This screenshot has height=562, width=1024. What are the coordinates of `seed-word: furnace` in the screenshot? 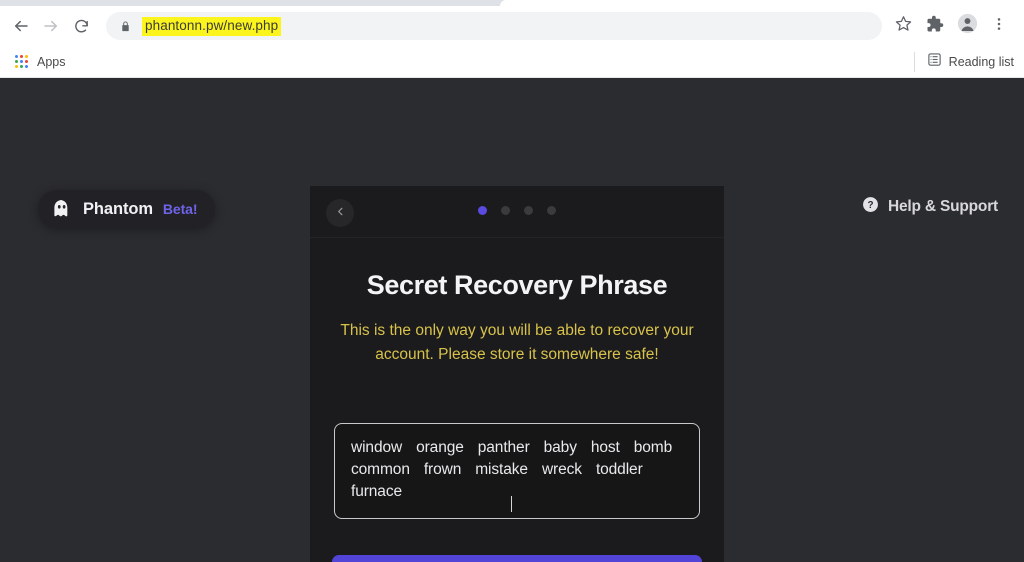 It's located at (376, 491).